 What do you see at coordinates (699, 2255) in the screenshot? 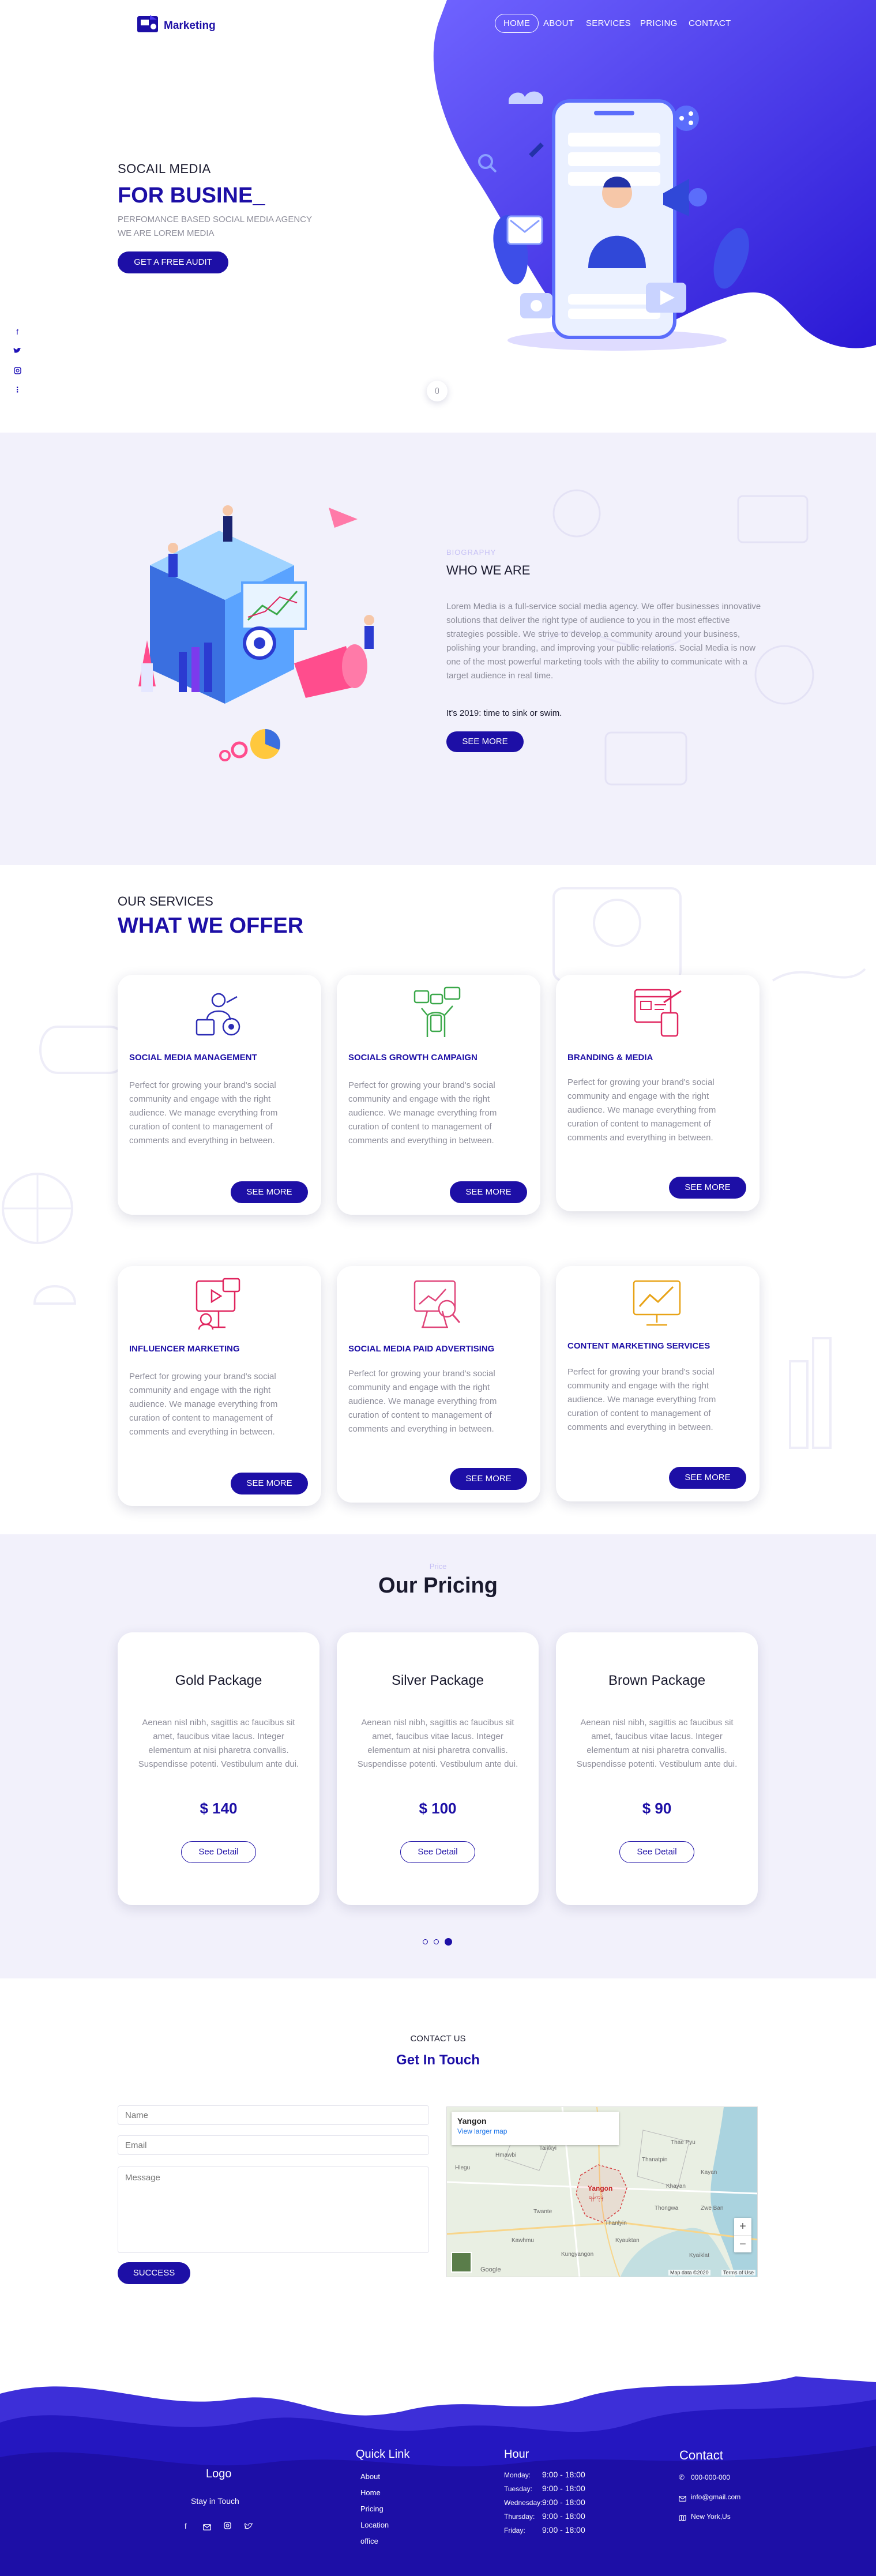
I see `map-label: Kyaiklat` at bounding box center [699, 2255].